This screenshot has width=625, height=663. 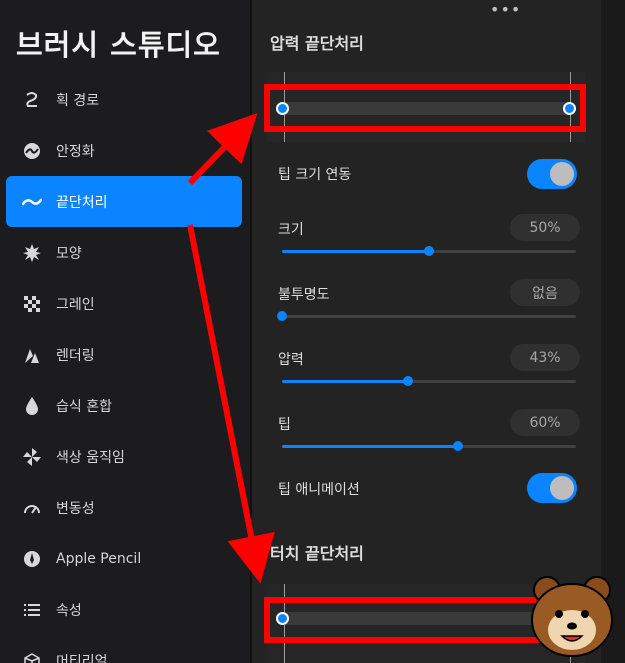 I want to click on arrow-to-pressure-taper, so click(x=222, y=149).